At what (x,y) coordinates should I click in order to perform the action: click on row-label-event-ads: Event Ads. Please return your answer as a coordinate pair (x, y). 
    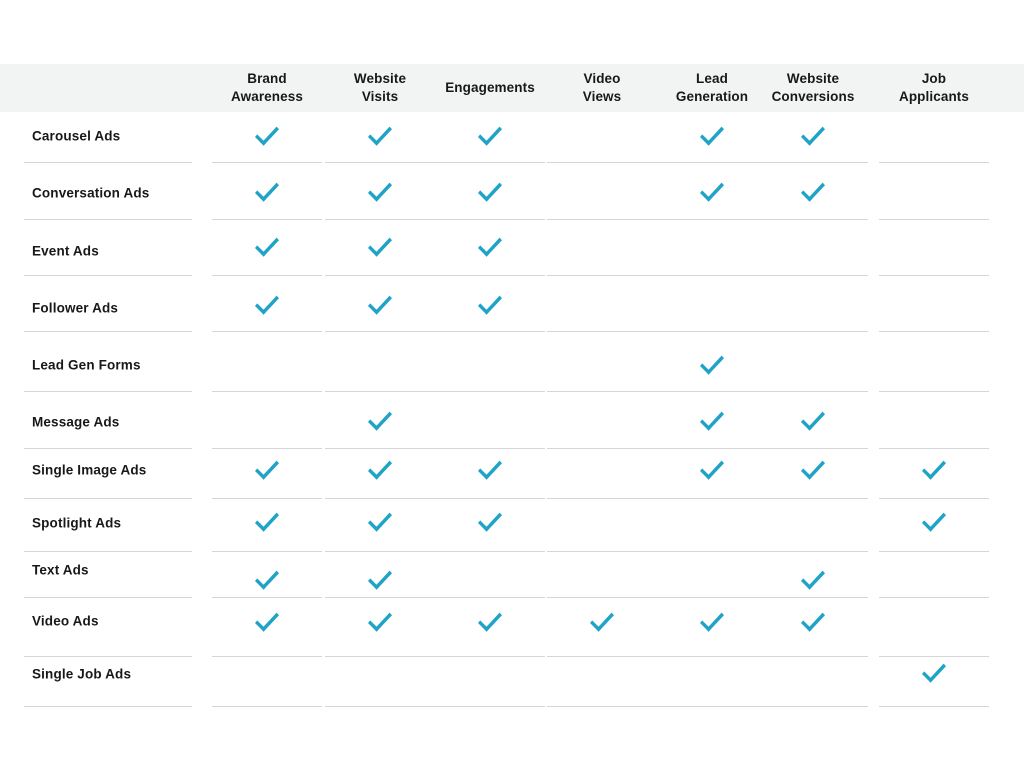
    Looking at the image, I should click on (65, 251).